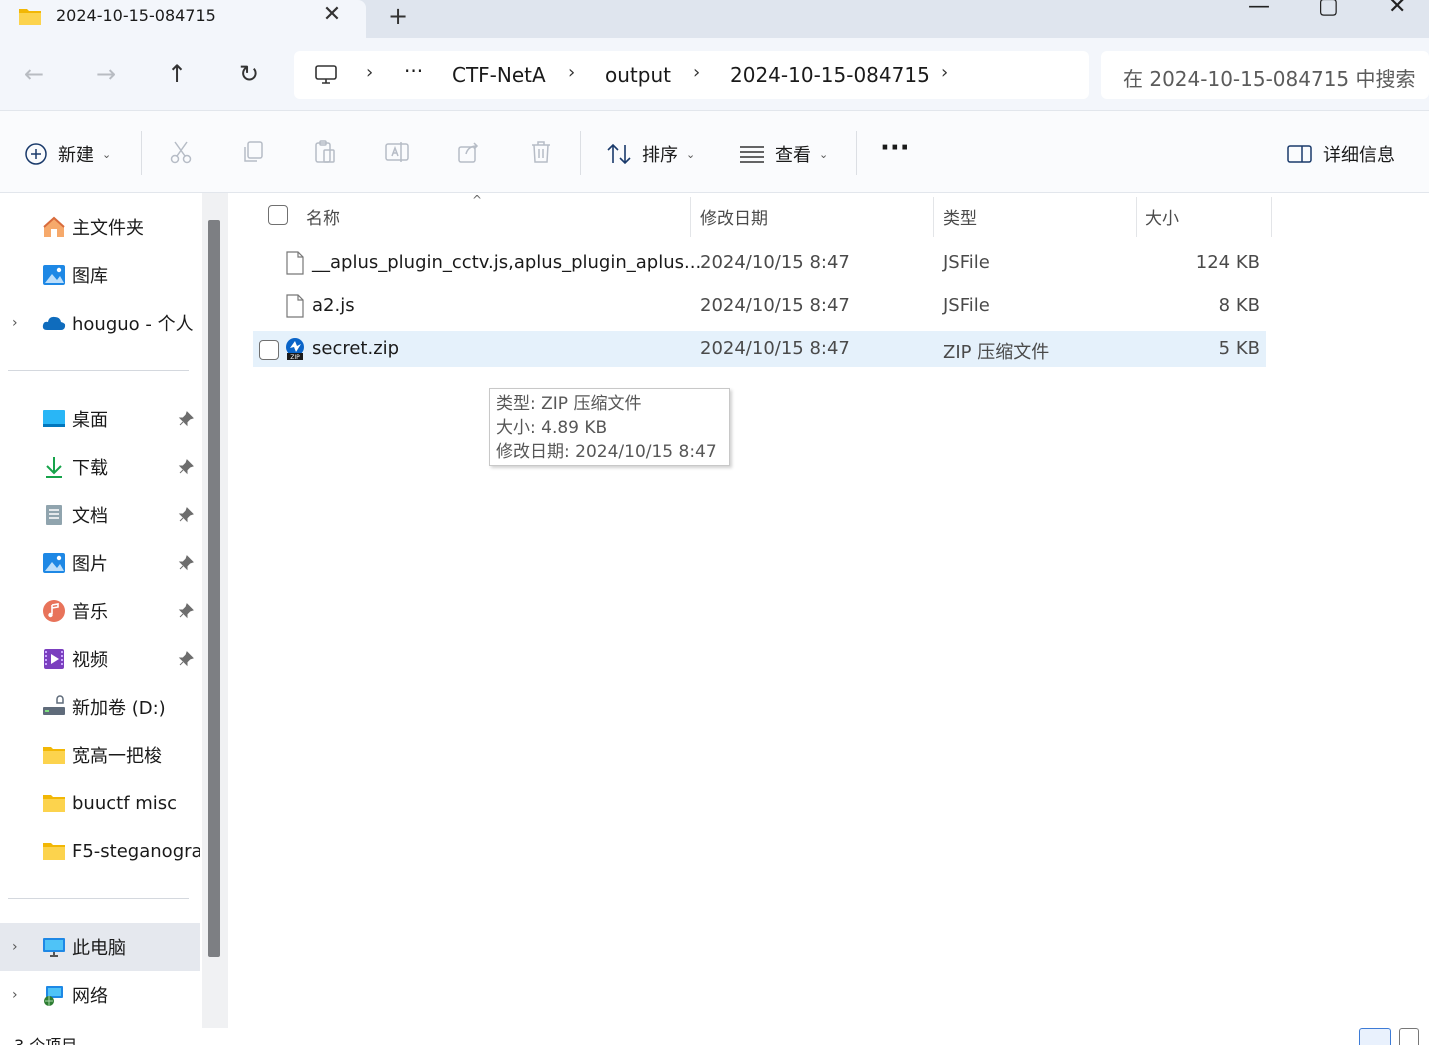 The height and width of the screenshot is (1045, 1429). Describe the element at coordinates (100, 275) in the screenshot. I see `sidebar-item-gallery: 图库` at that location.